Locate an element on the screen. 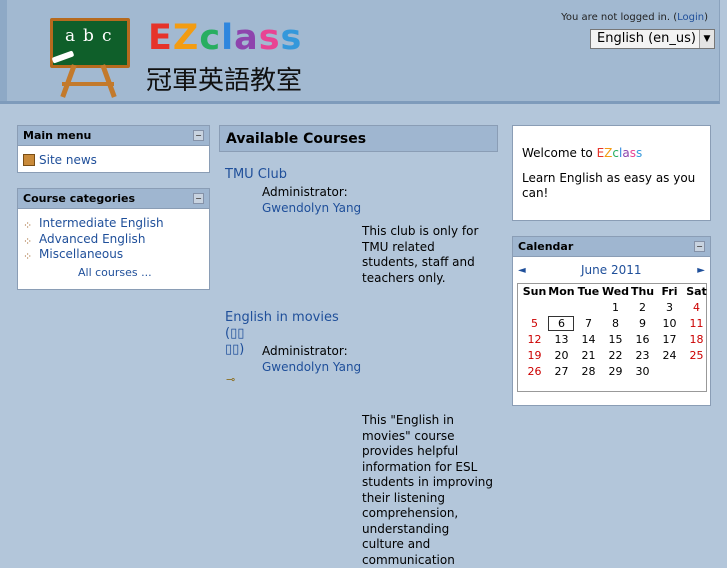 Image resolution: width=727 pixels, height=568 pixels. prev-month-button: ◄ is located at coordinates (522, 270).